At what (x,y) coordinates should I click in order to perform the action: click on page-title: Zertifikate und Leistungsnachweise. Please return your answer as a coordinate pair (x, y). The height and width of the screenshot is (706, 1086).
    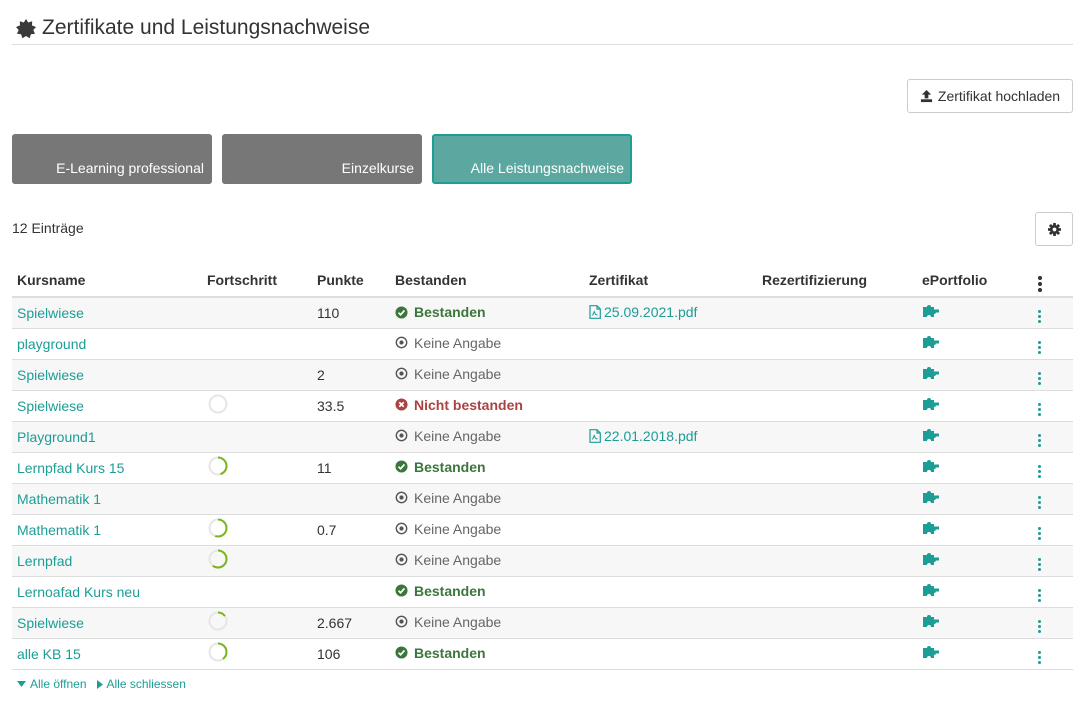
    Looking at the image, I should click on (206, 27).